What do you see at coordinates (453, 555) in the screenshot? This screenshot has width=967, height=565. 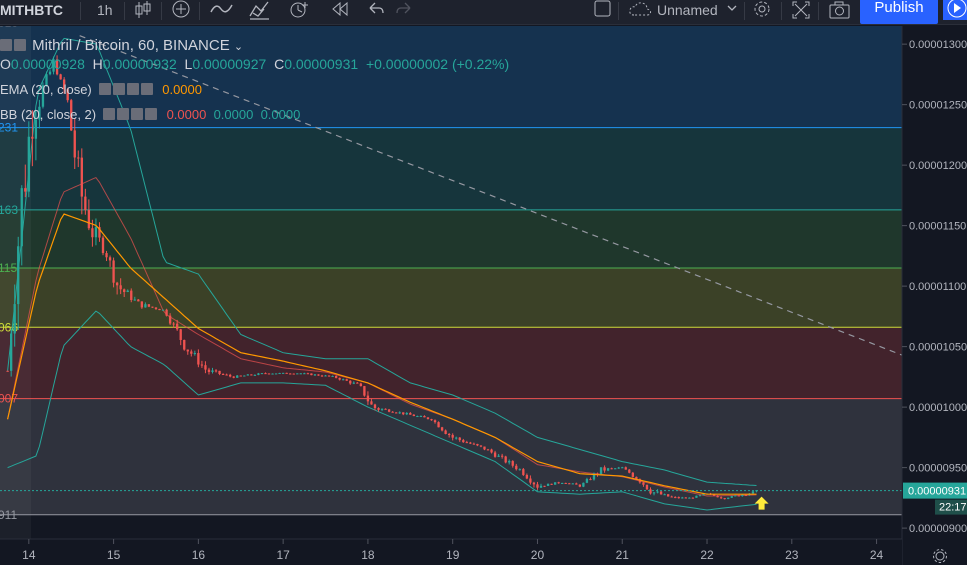 I see `time-tick-label: 19` at bounding box center [453, 555].